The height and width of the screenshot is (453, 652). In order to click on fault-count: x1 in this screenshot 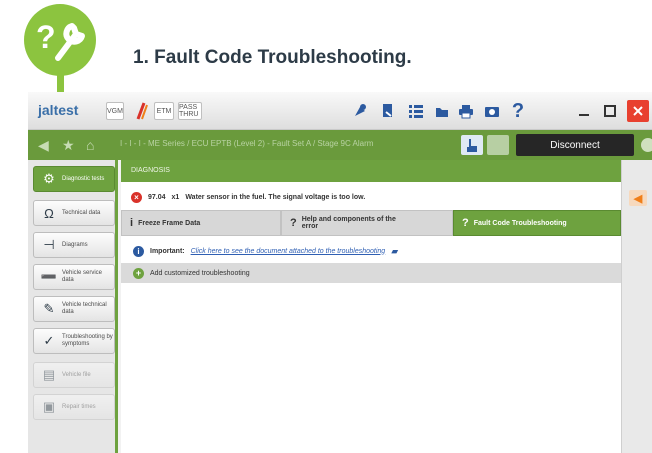, I will do `click(175, 197)`.